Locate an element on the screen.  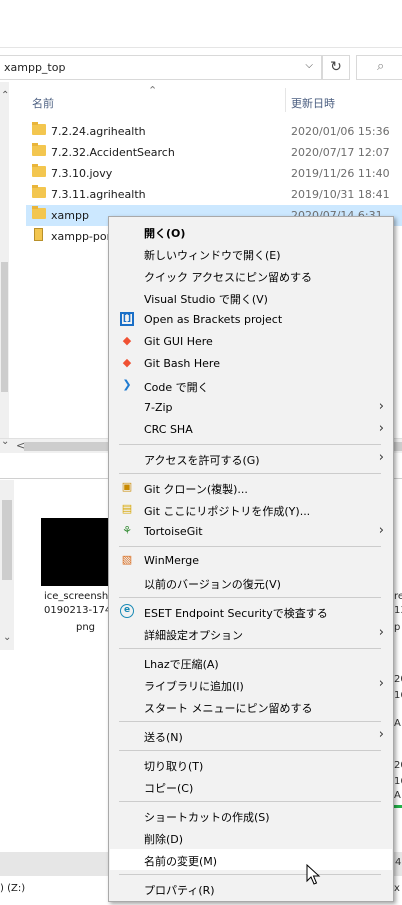
menu-item-label: 7-Zip is located at coordinates (158, 407).